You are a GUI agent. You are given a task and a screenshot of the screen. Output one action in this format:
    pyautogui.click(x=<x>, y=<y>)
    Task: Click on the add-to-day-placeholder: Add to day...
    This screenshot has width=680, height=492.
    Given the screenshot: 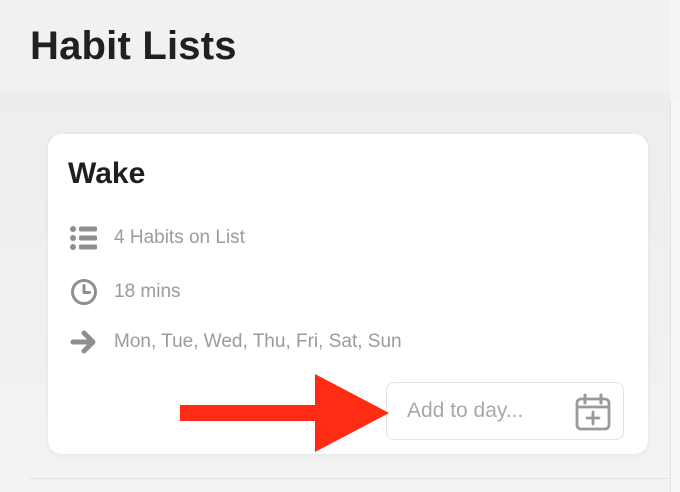 What is the action you would take?
    pyautogui.click(x=465, y=410)
    